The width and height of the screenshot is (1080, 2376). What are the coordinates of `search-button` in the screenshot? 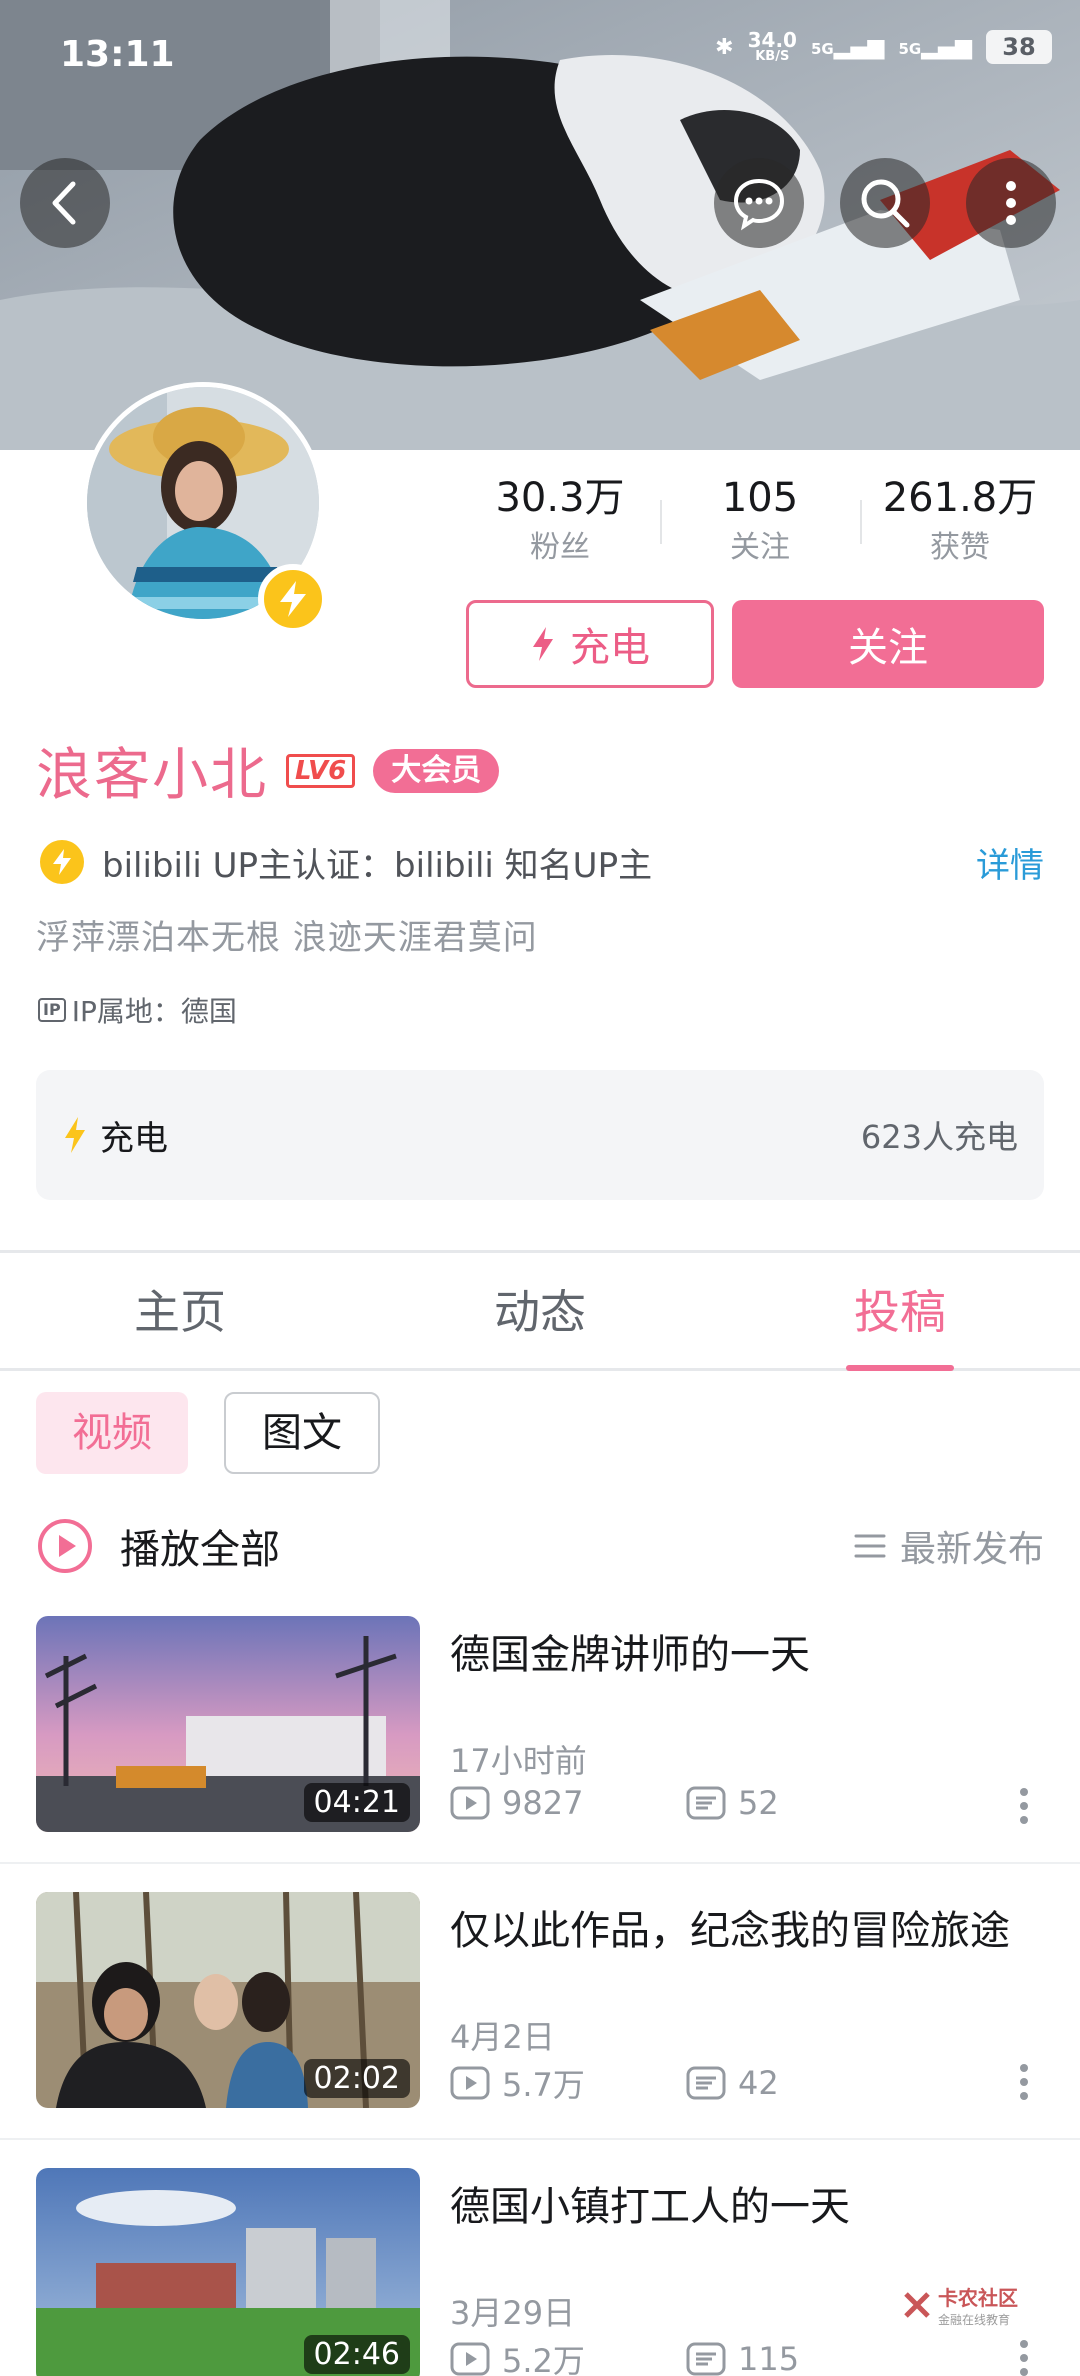 It's located at (885, 203).